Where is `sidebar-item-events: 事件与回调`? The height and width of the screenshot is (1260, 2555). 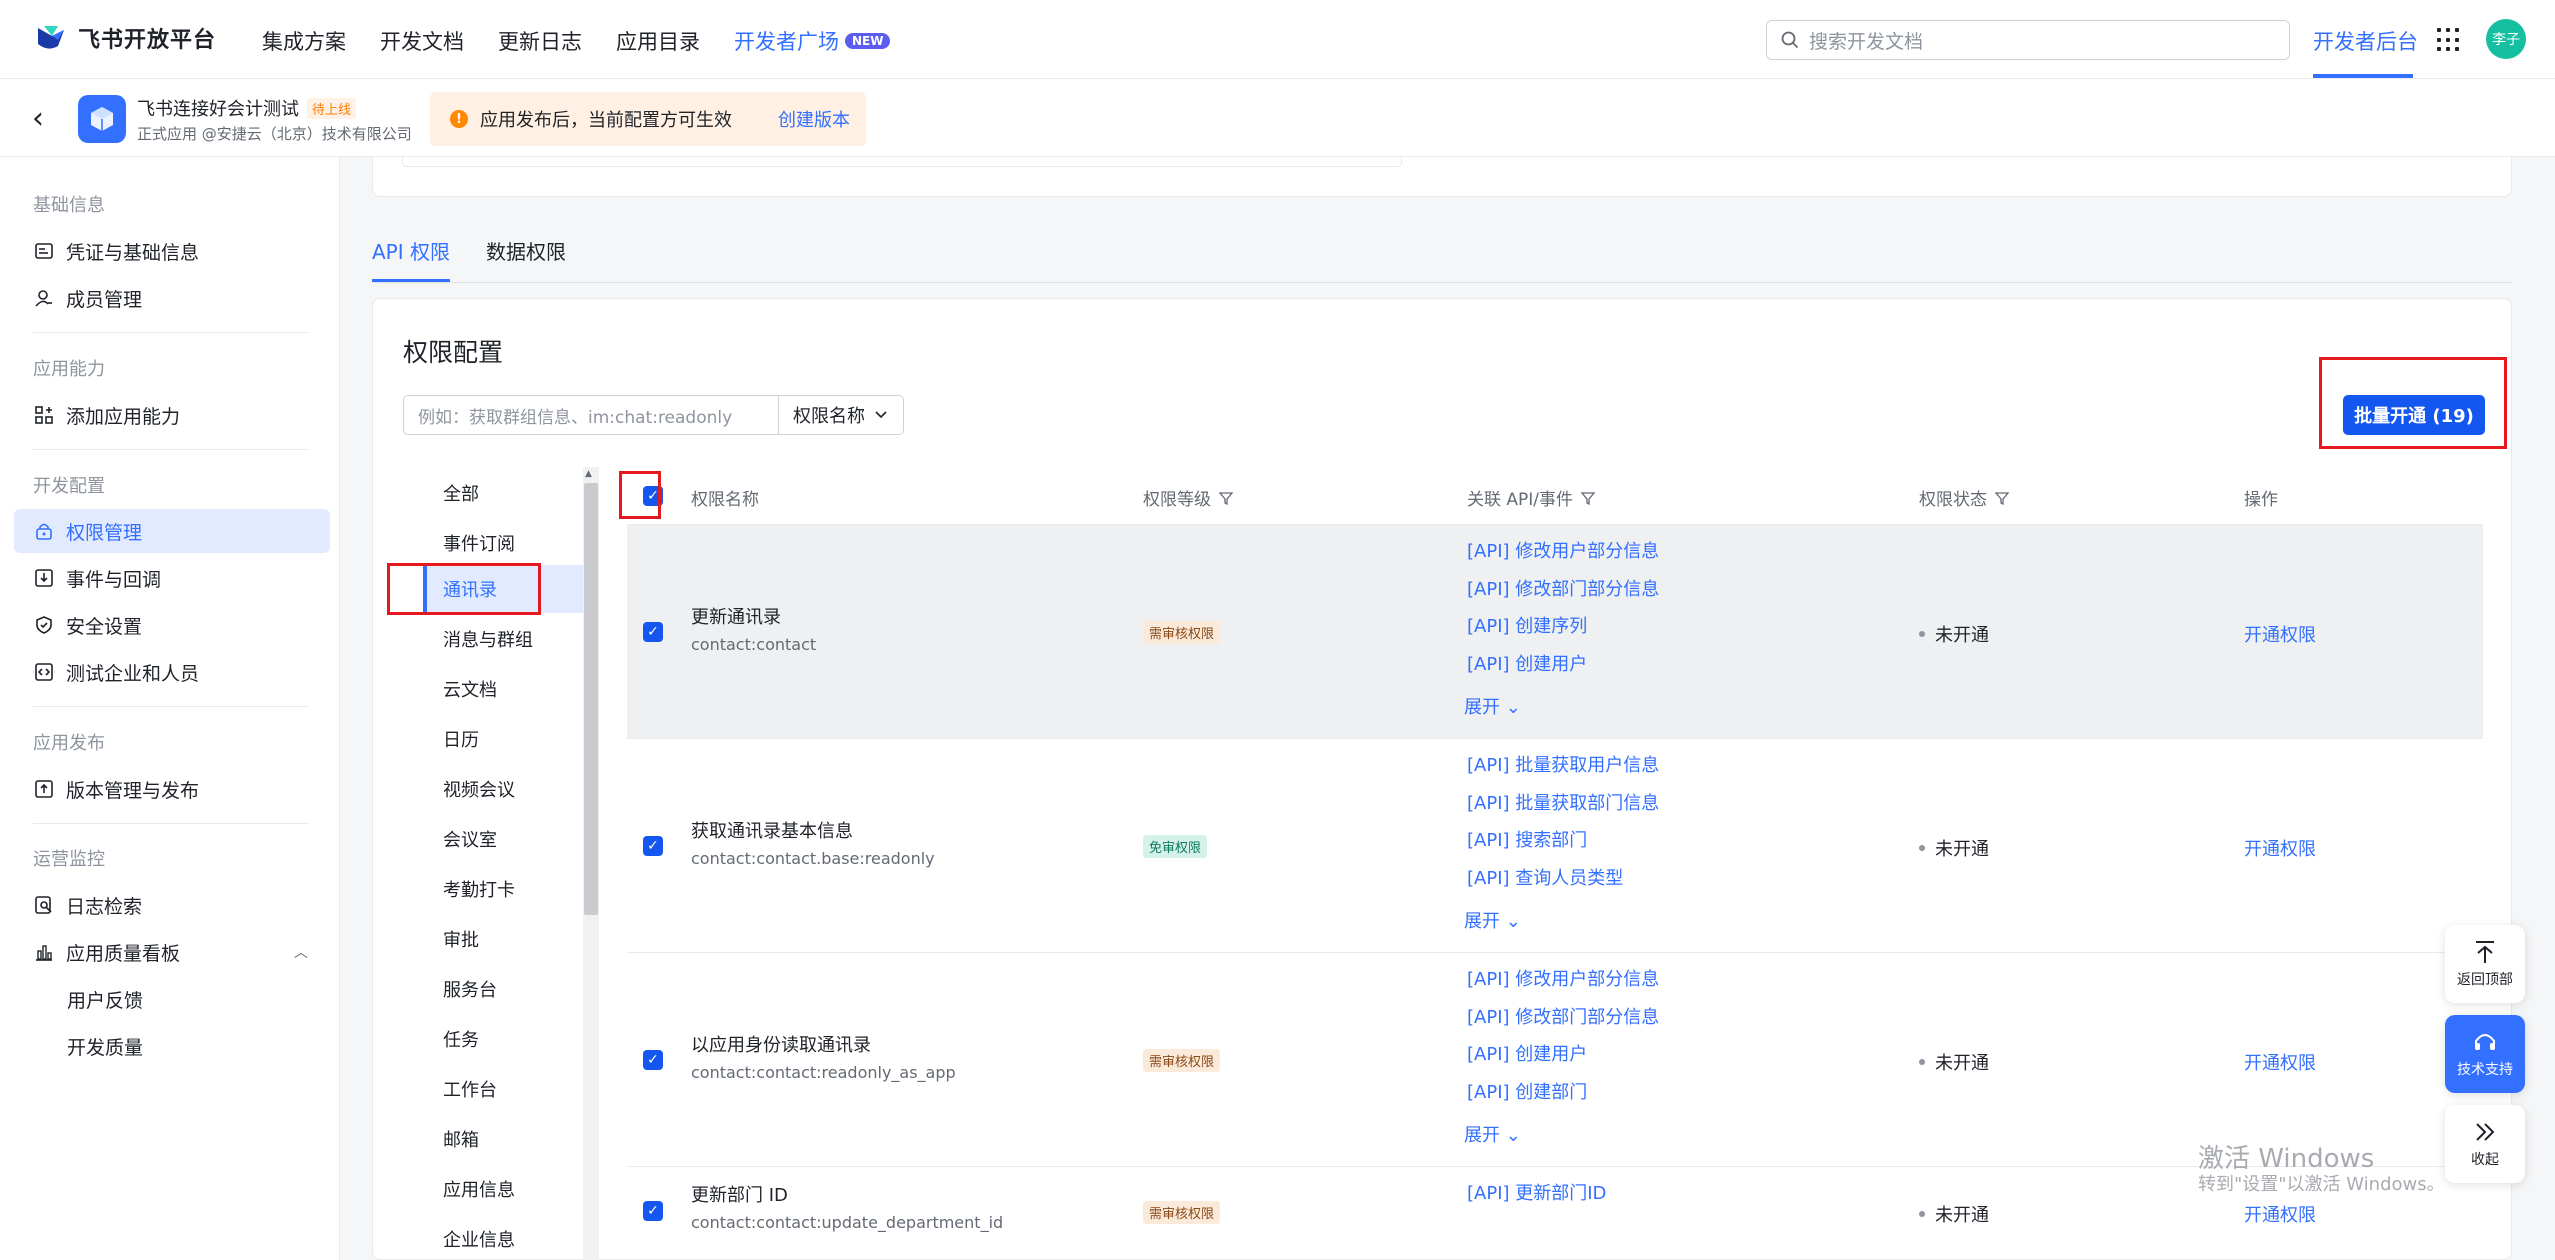 sidebar-item-events: 事件与回调 is located at coordinates (172, 578).